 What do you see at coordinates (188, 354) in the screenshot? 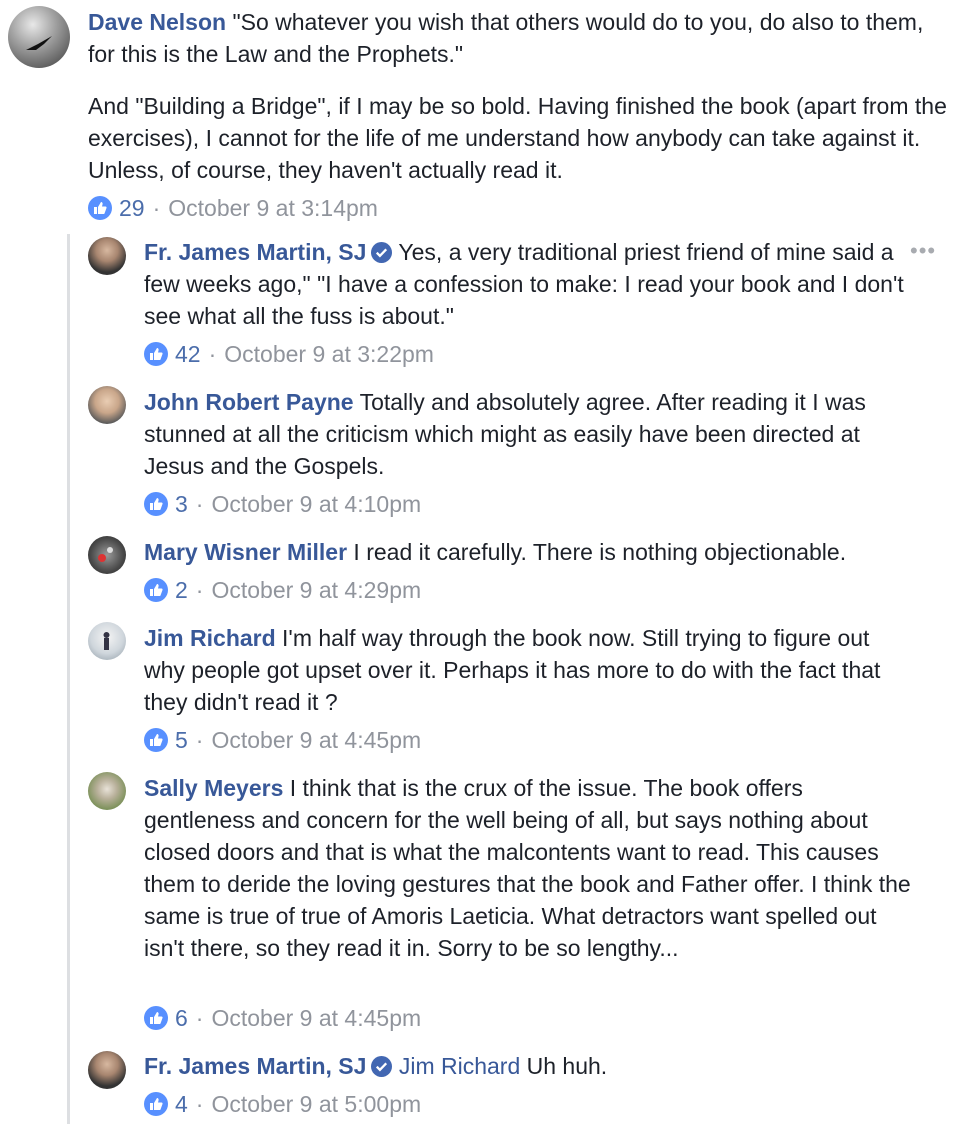
I see `like-count: 42` at bounding box center [188, 354].